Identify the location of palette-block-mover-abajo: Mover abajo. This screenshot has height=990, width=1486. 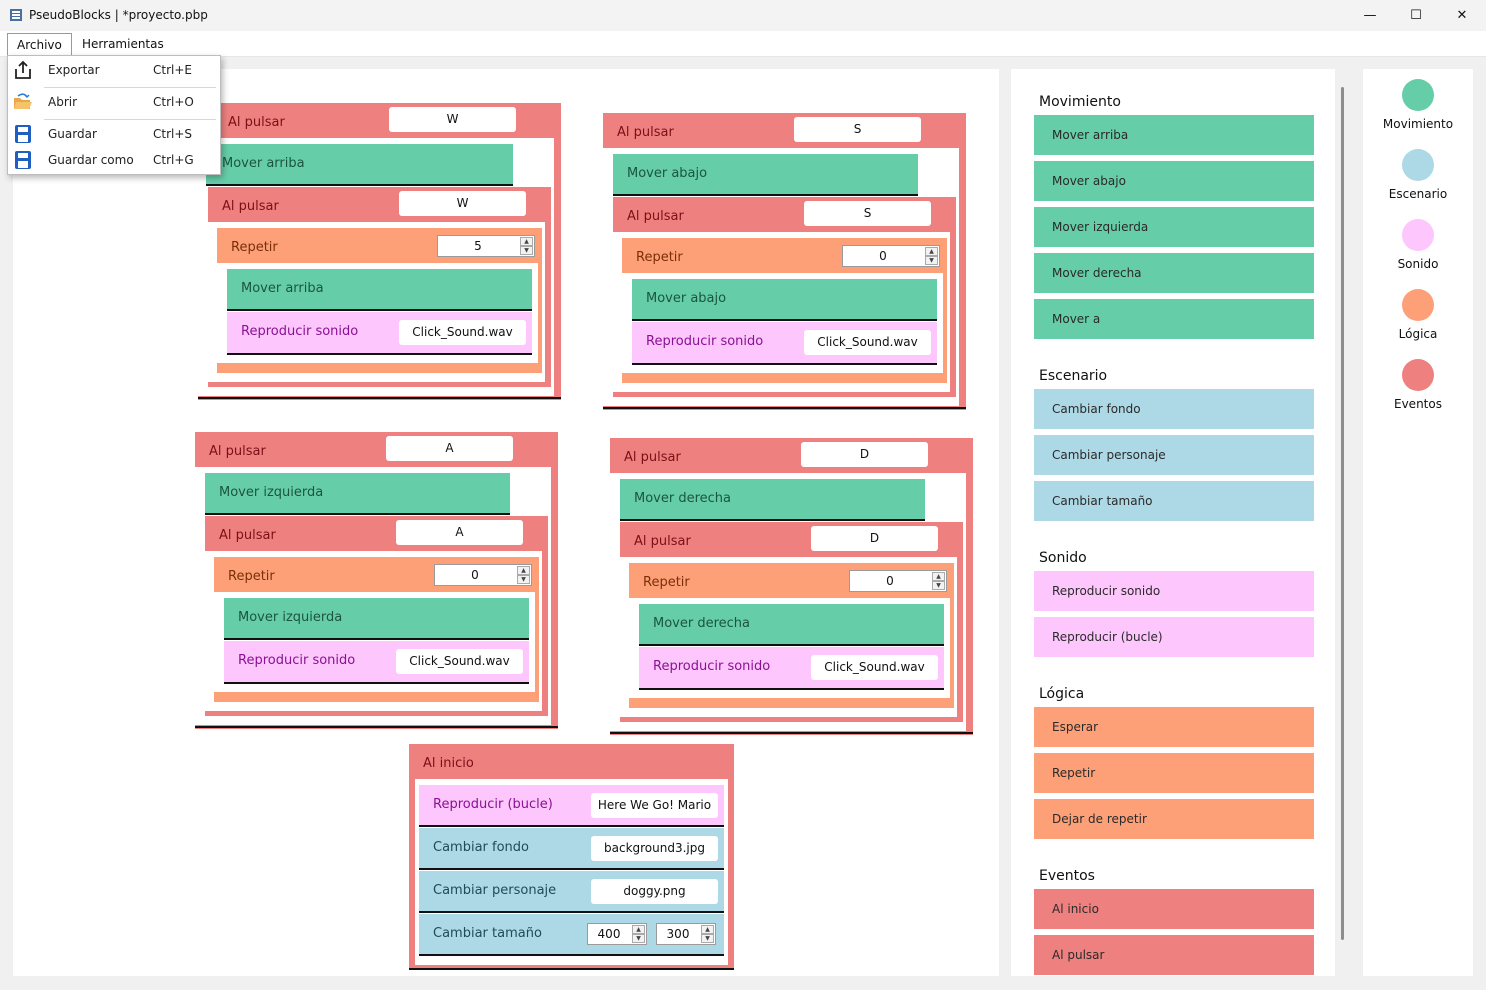
(1174, 181).